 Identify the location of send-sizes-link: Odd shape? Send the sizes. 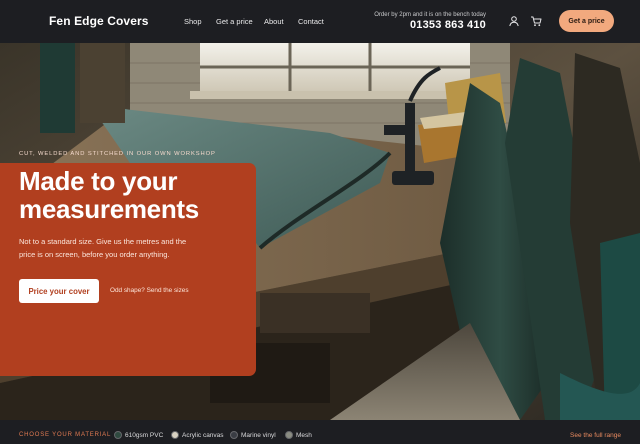
(149, 290).